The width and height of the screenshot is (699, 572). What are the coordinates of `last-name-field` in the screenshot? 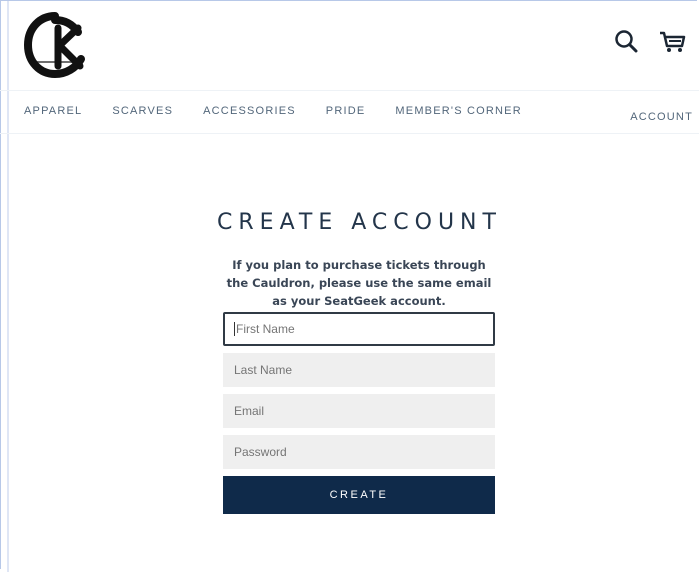 It's located at (359, 370).